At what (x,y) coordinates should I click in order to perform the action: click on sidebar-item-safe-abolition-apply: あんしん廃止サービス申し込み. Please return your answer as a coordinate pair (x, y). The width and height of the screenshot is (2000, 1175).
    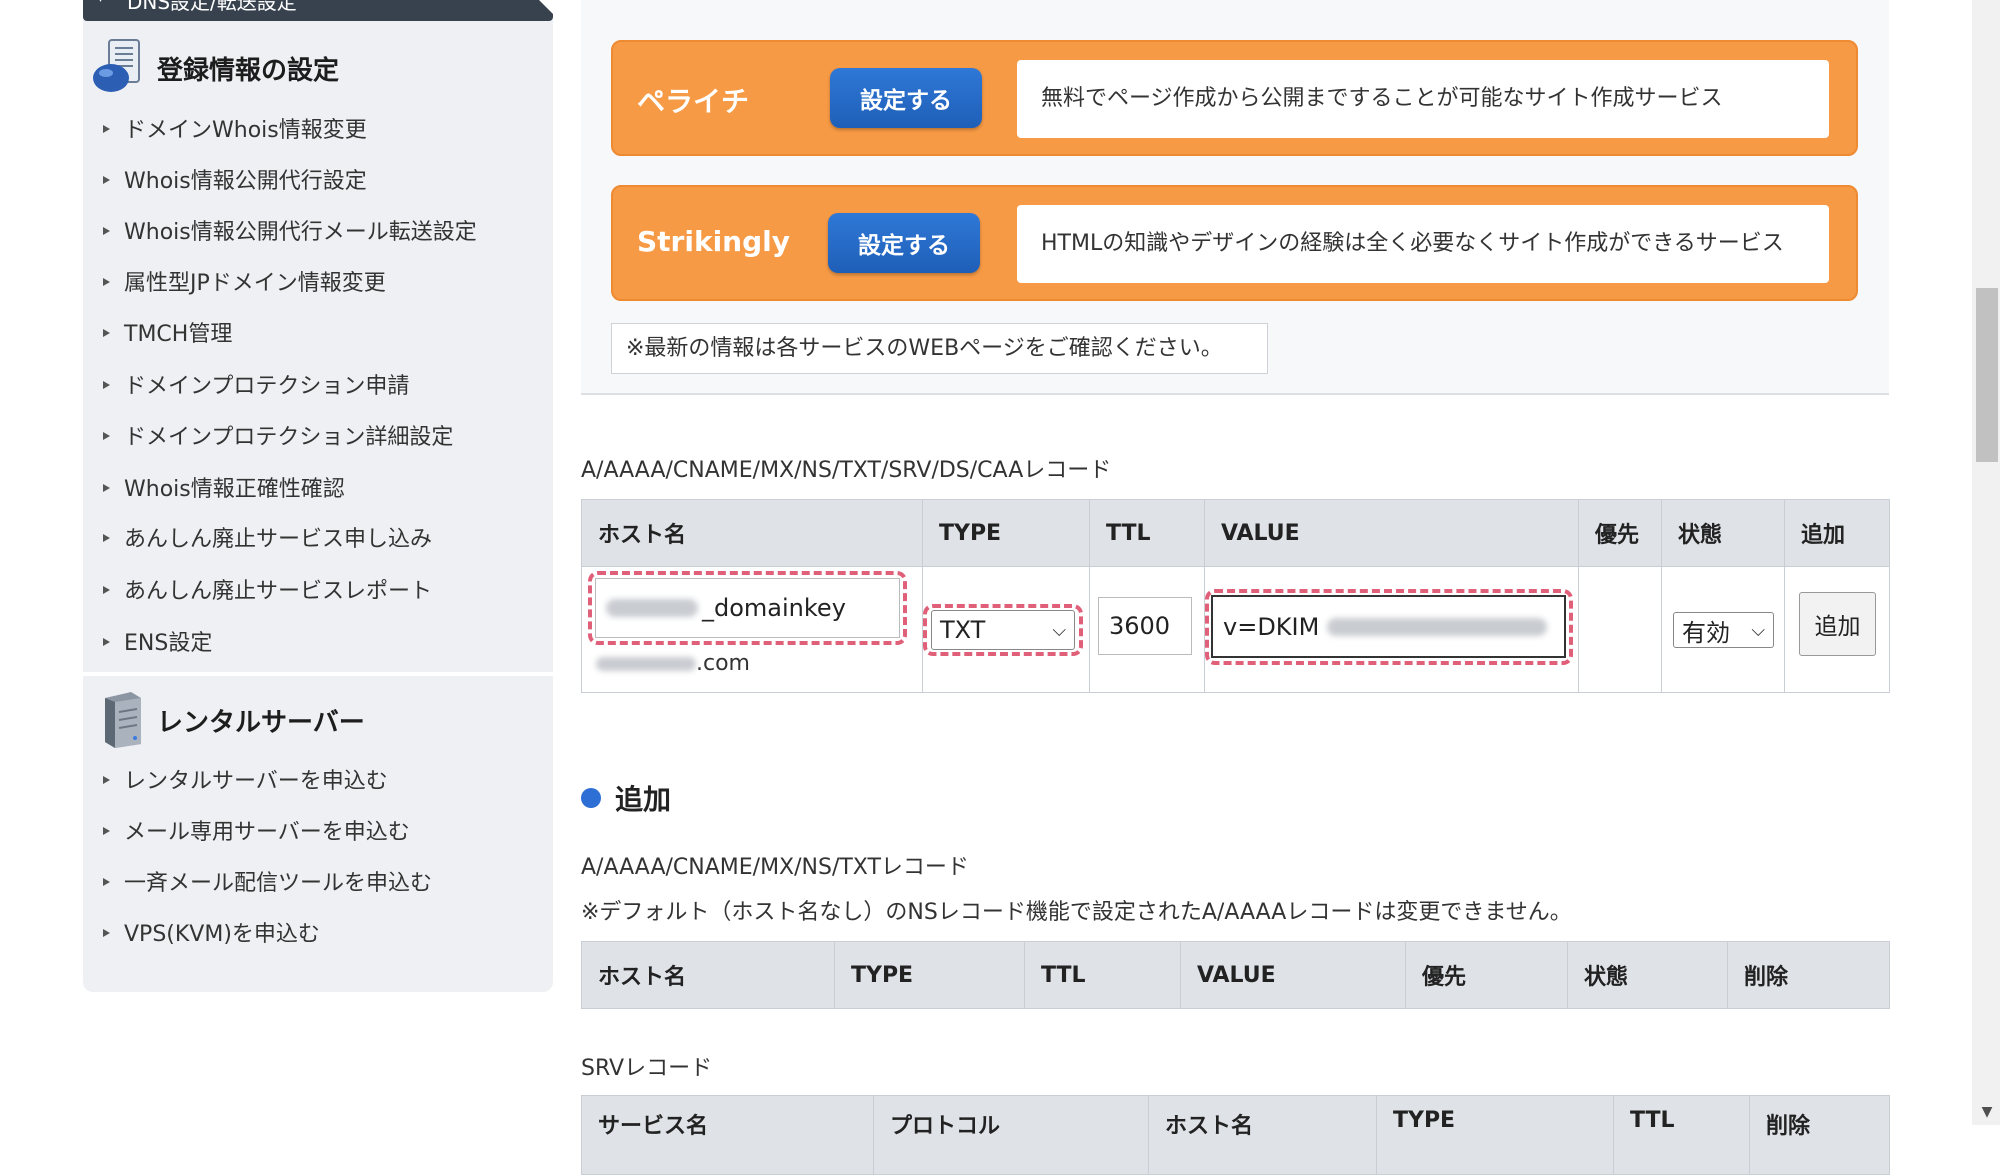
    Looking at the image, I should click on (267, 540).